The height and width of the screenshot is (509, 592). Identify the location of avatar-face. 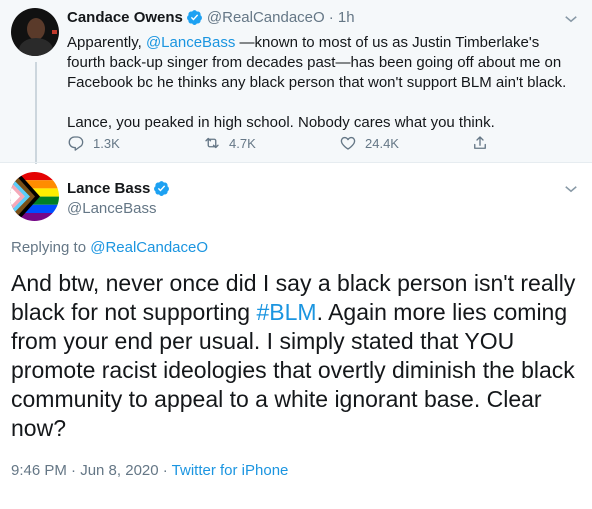
(36, 29).